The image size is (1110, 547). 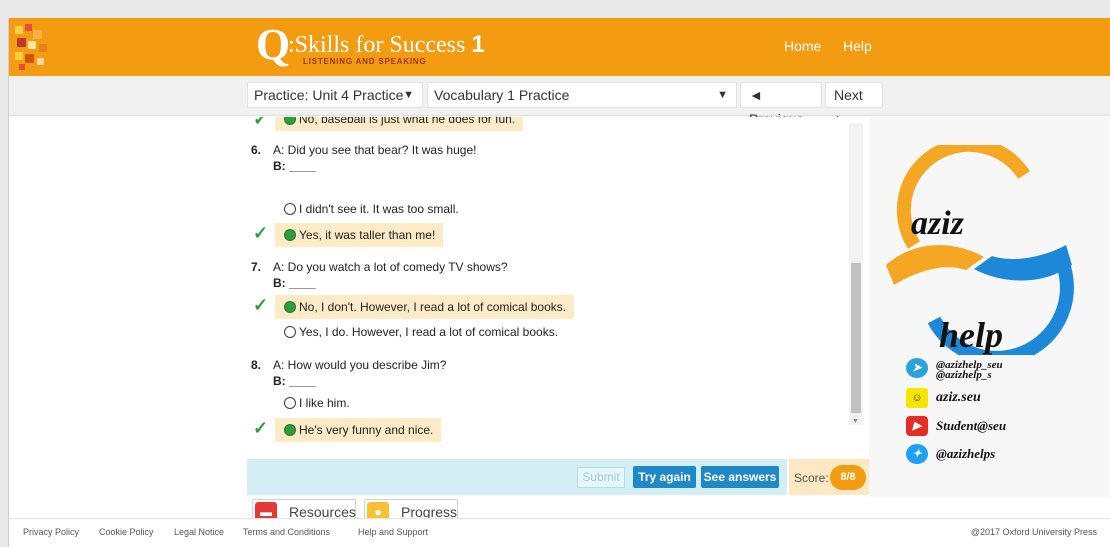 I want to click on next-button: Next ►, so click(x=854, y=104).